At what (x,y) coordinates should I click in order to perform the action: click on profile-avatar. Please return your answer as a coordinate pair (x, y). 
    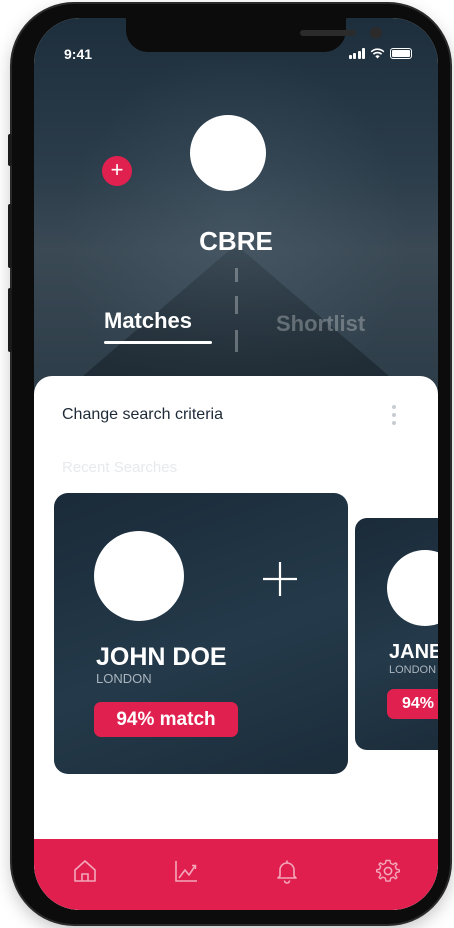
    Looking at the image, I should click on (228, 153).